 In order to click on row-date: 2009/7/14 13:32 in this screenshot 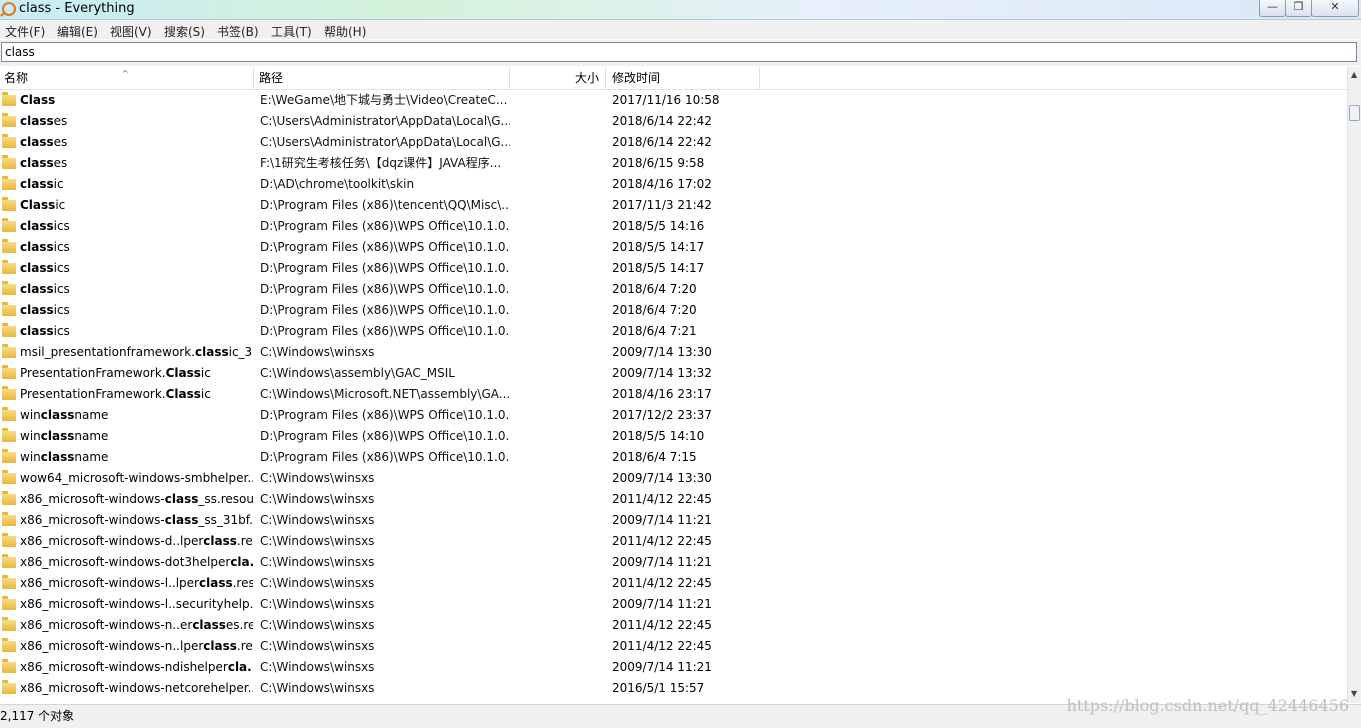, I will do `click(662, 373)`.